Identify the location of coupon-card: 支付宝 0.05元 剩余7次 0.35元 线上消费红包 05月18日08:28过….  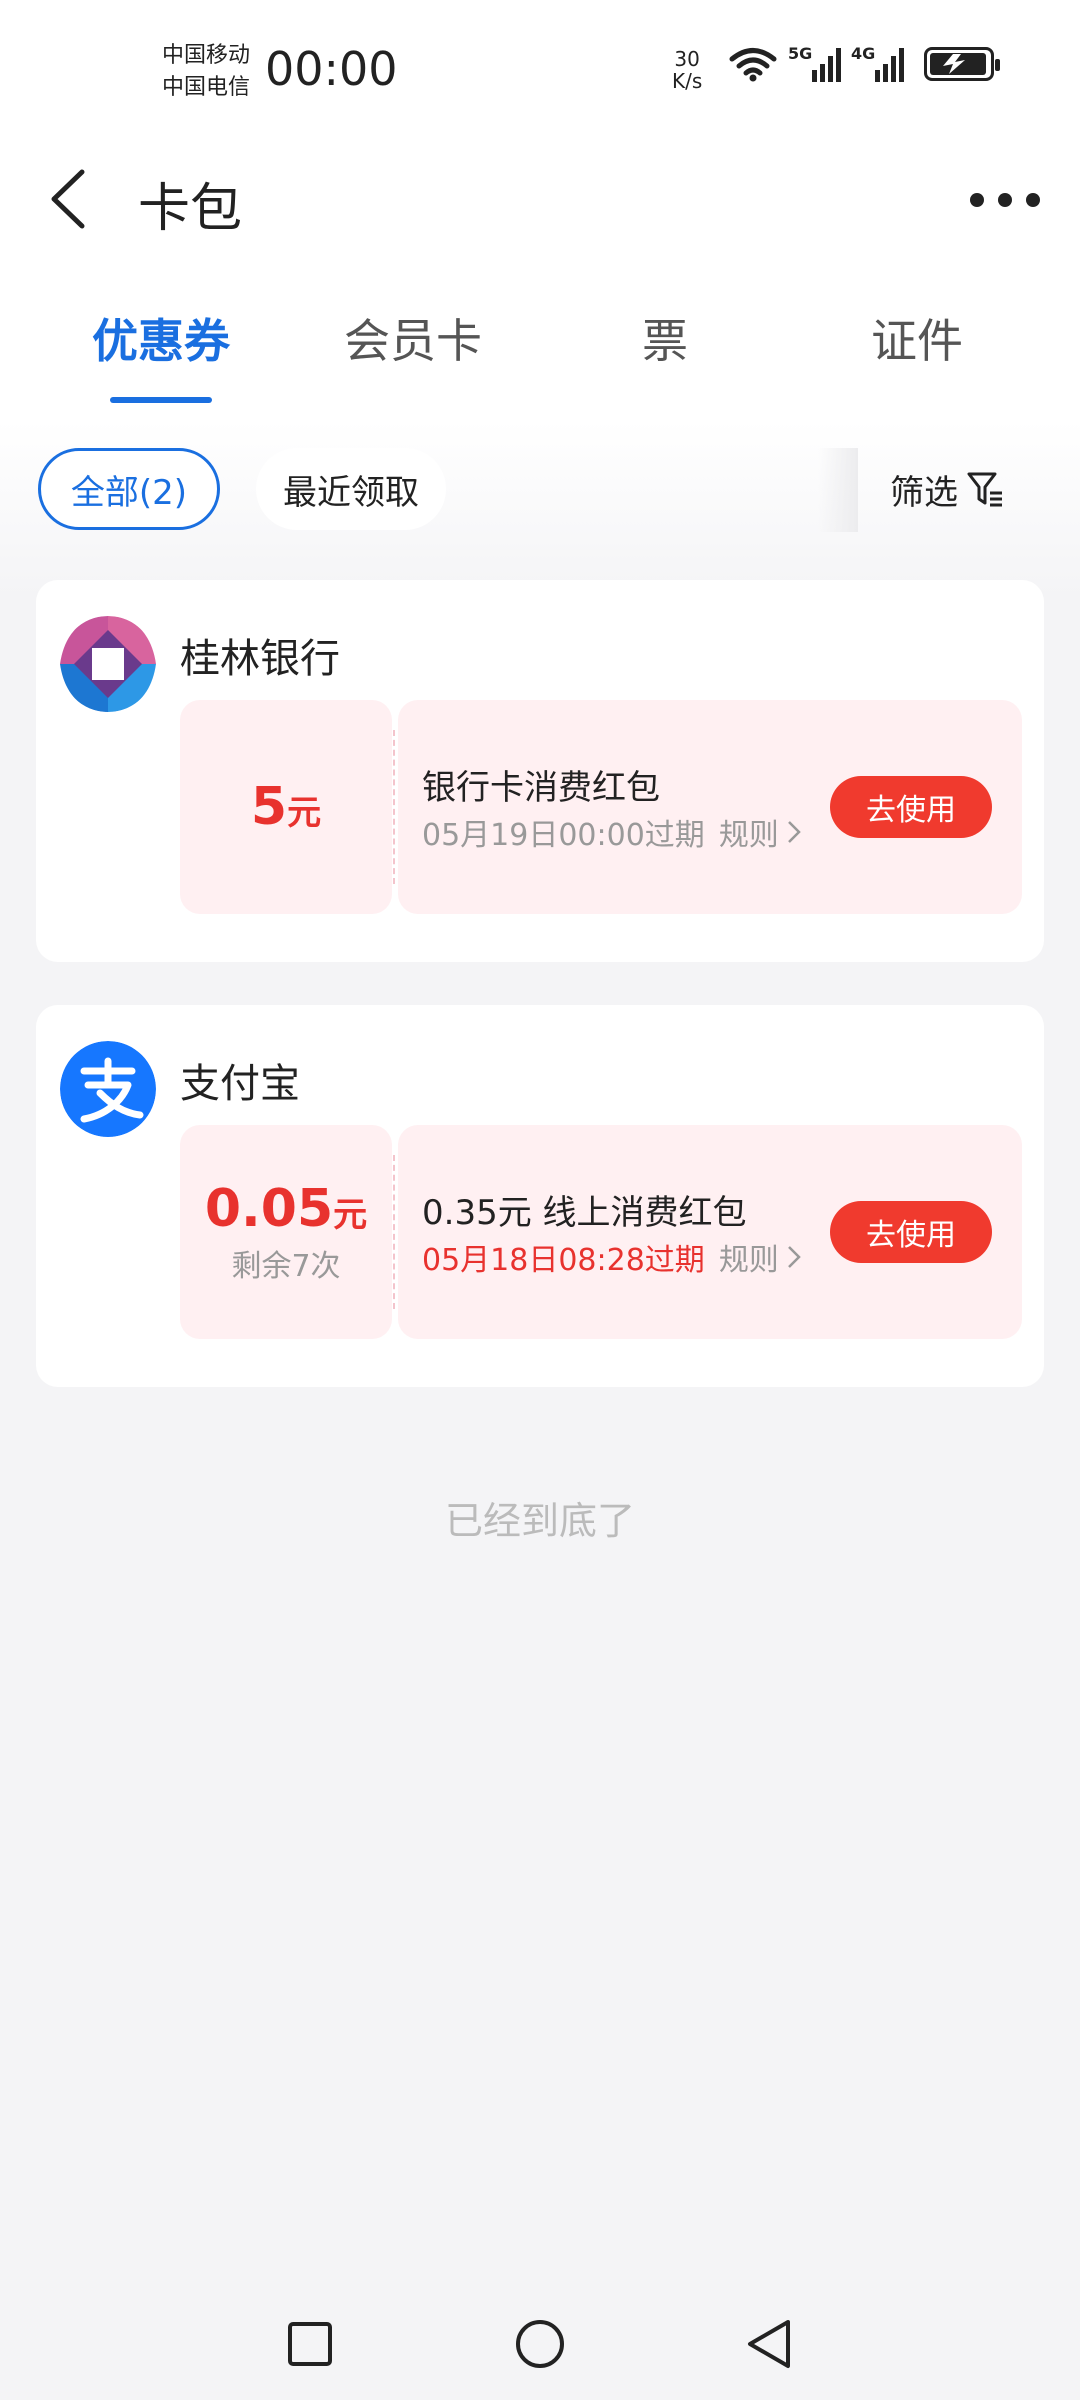
(540, 1196).